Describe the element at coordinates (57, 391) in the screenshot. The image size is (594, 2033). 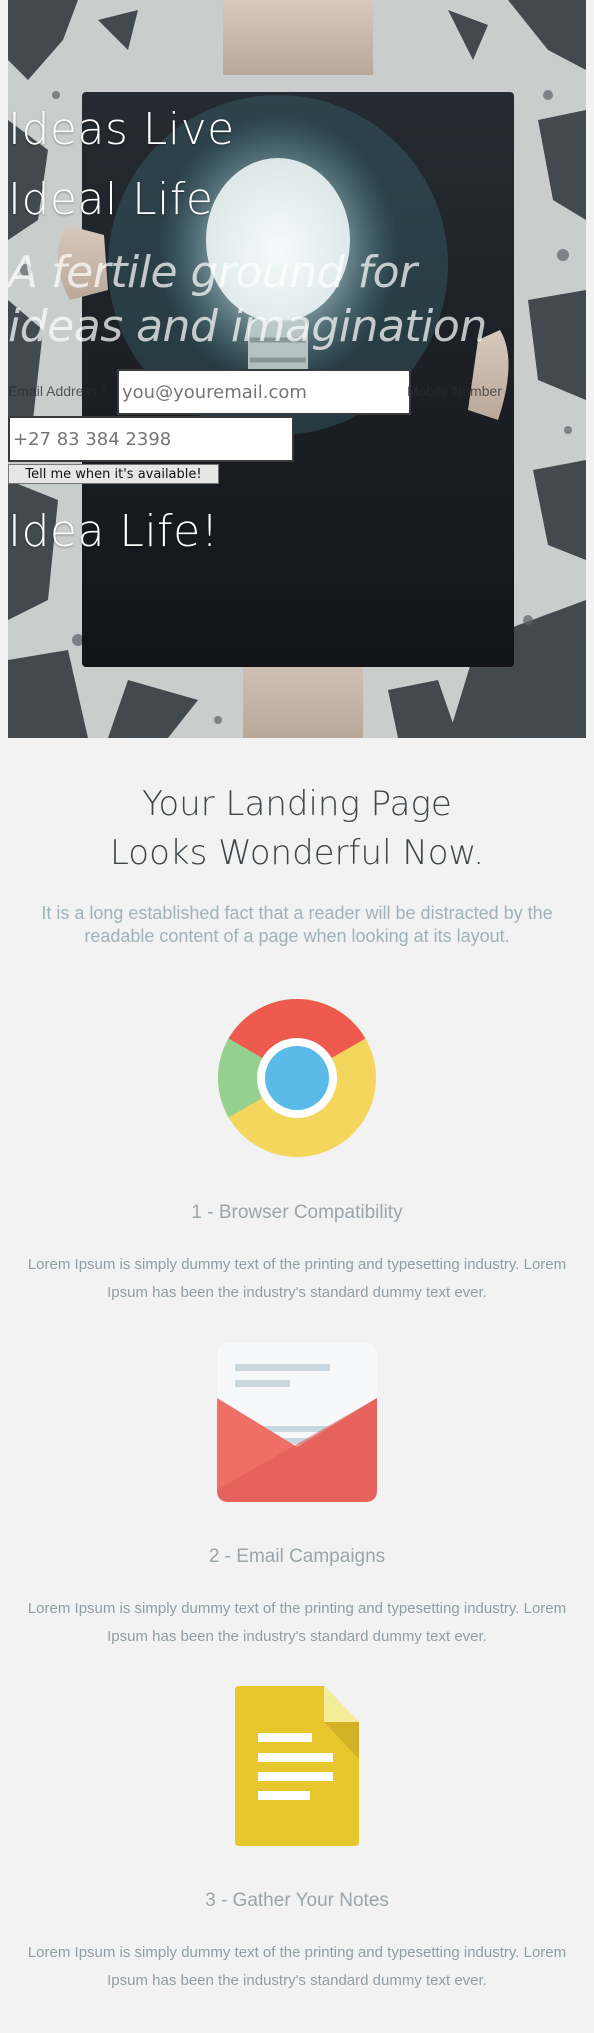
I see `email-label: Email Address *` at that location.